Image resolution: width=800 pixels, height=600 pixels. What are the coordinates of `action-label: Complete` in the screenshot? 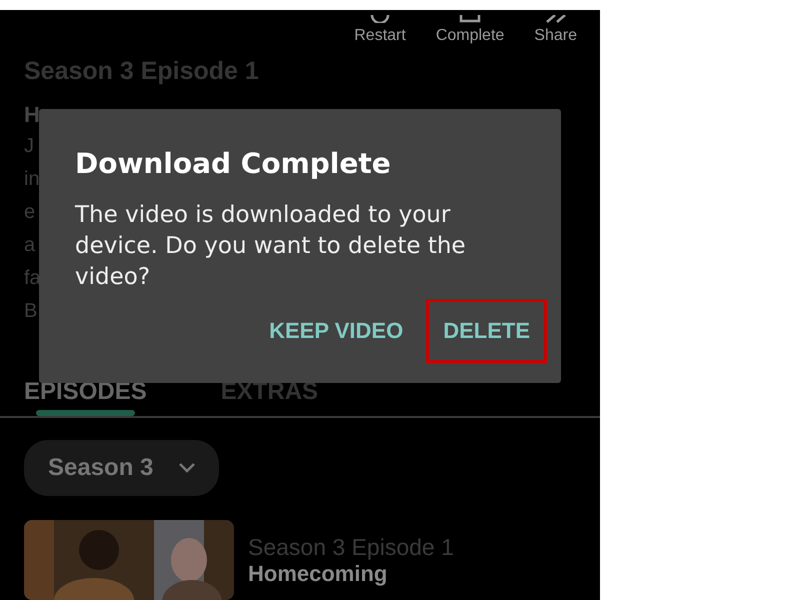 It's located at (470, 36).